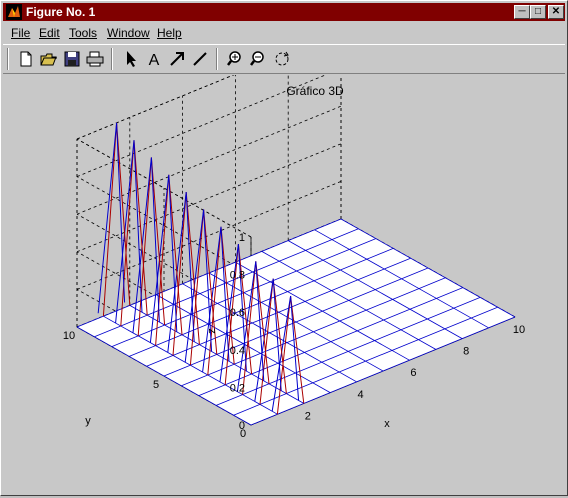 This screenshot has width=568, height=498. I want to click on close-button: ✕, so click(556, 12).